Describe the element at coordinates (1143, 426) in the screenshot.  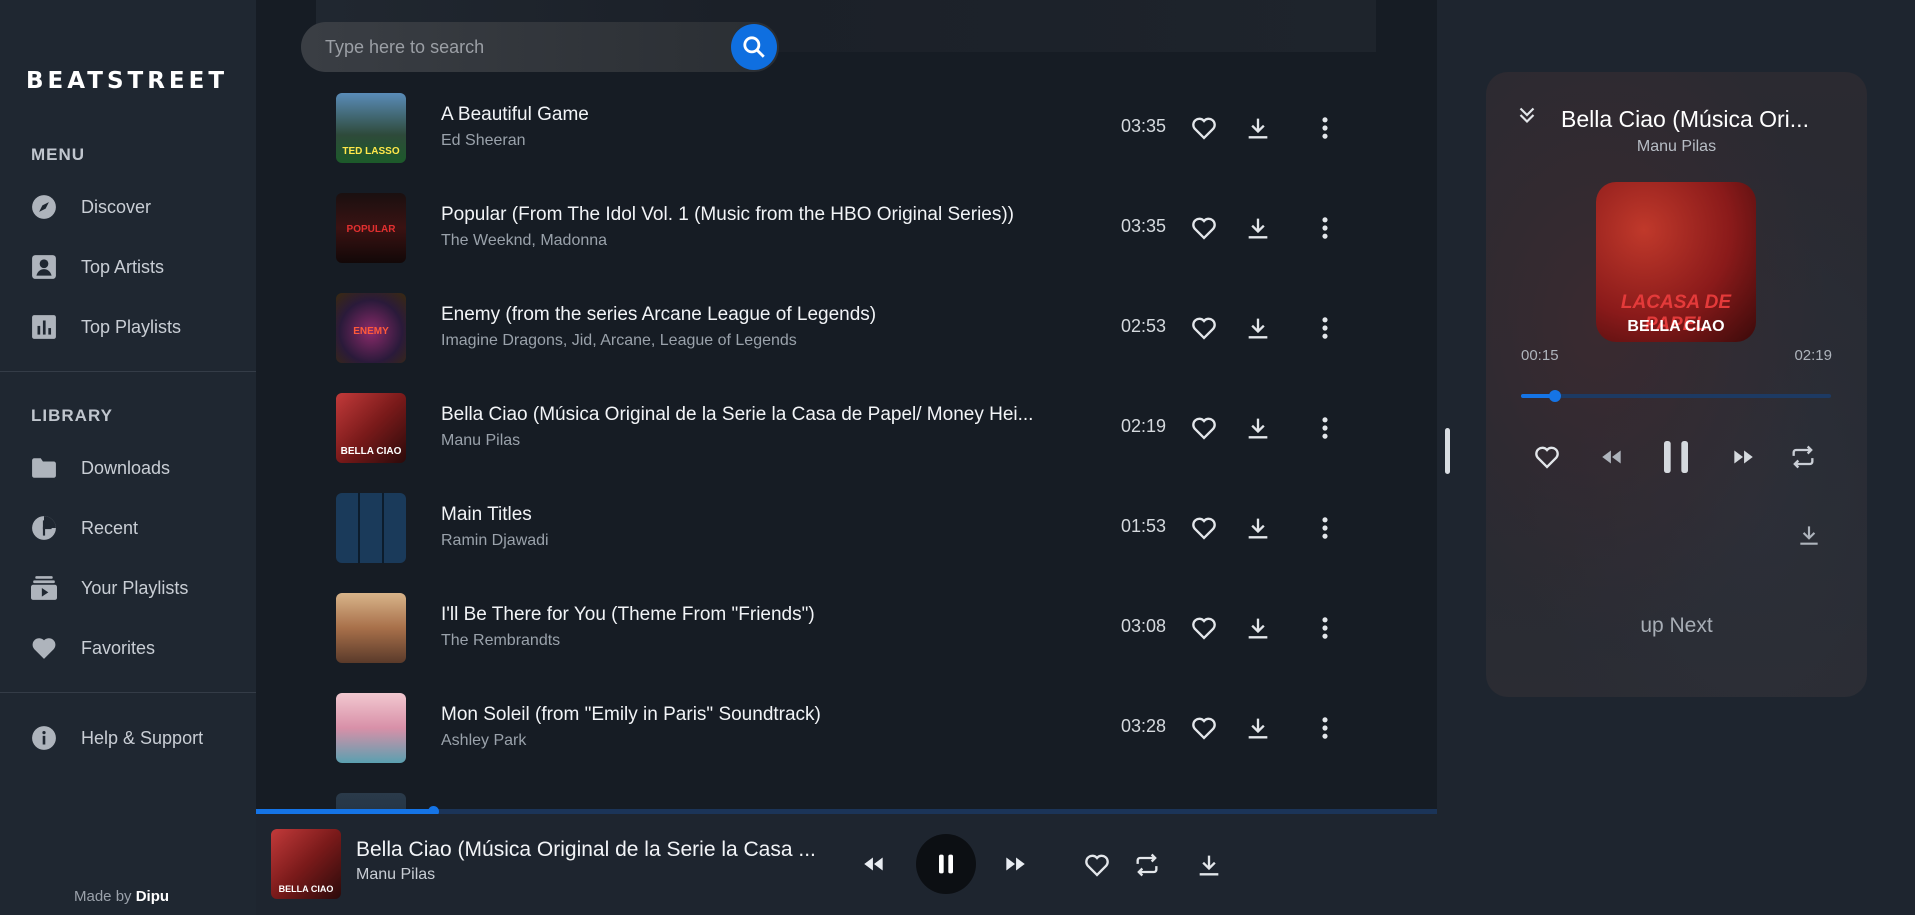
I see `song-duration: 02:19` at that location.